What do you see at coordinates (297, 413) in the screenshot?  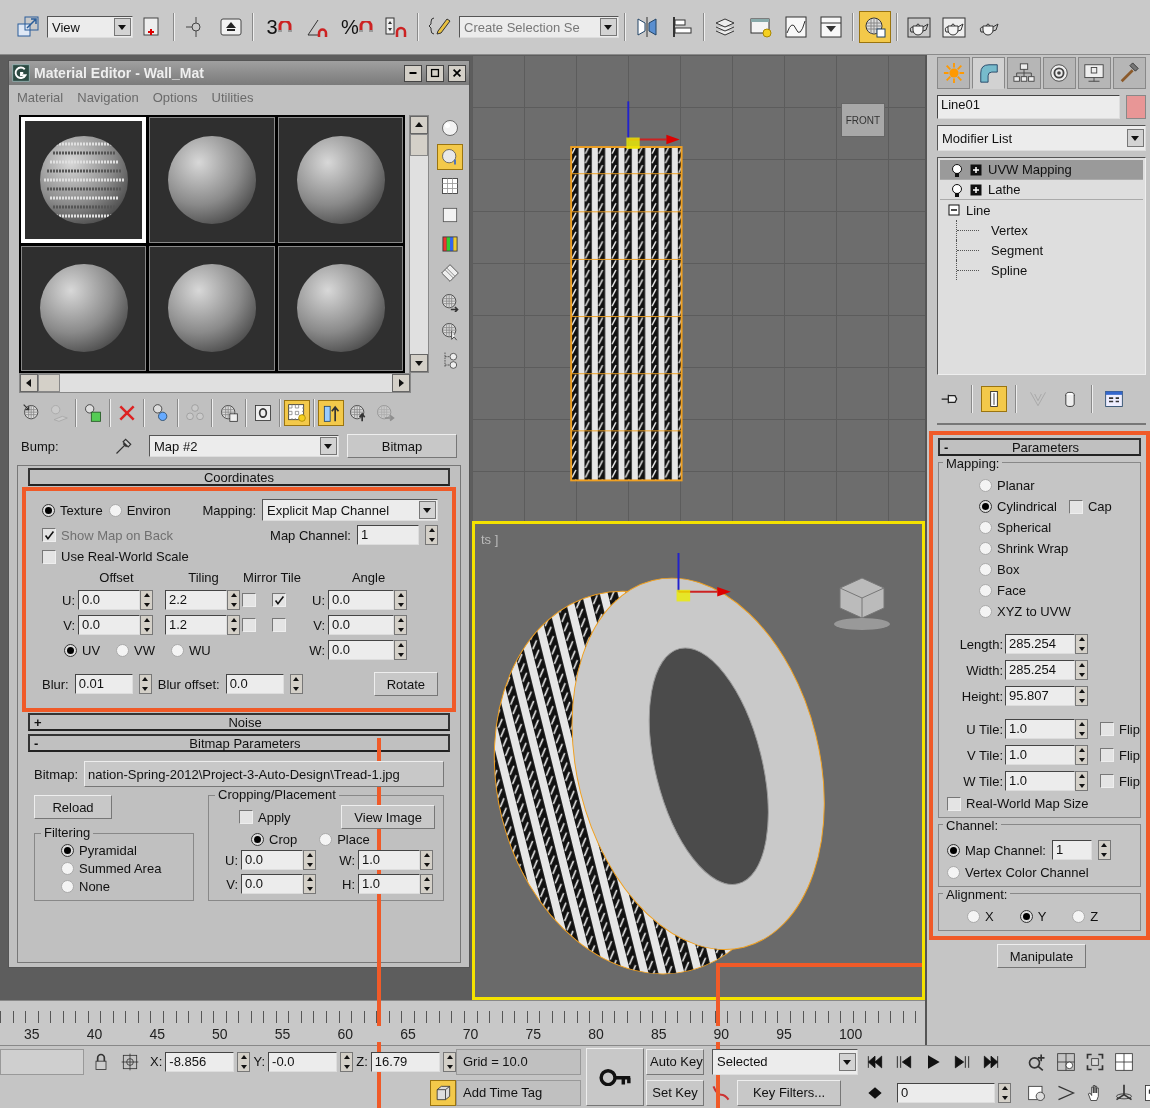 I see `checker-bulb-icon` at bounding box center [297, 413].